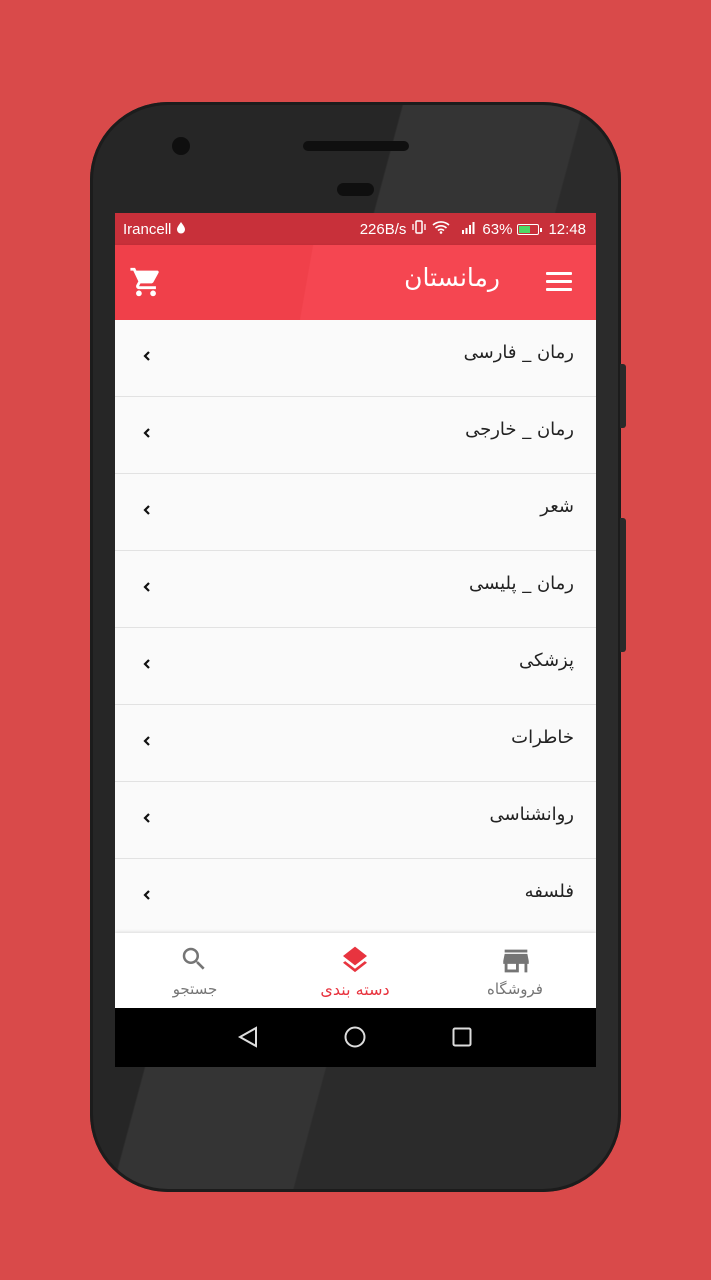  Describe the element at coordinates (531, 814) in the screenshot. I see `category-label: روانشناسی` at that location.